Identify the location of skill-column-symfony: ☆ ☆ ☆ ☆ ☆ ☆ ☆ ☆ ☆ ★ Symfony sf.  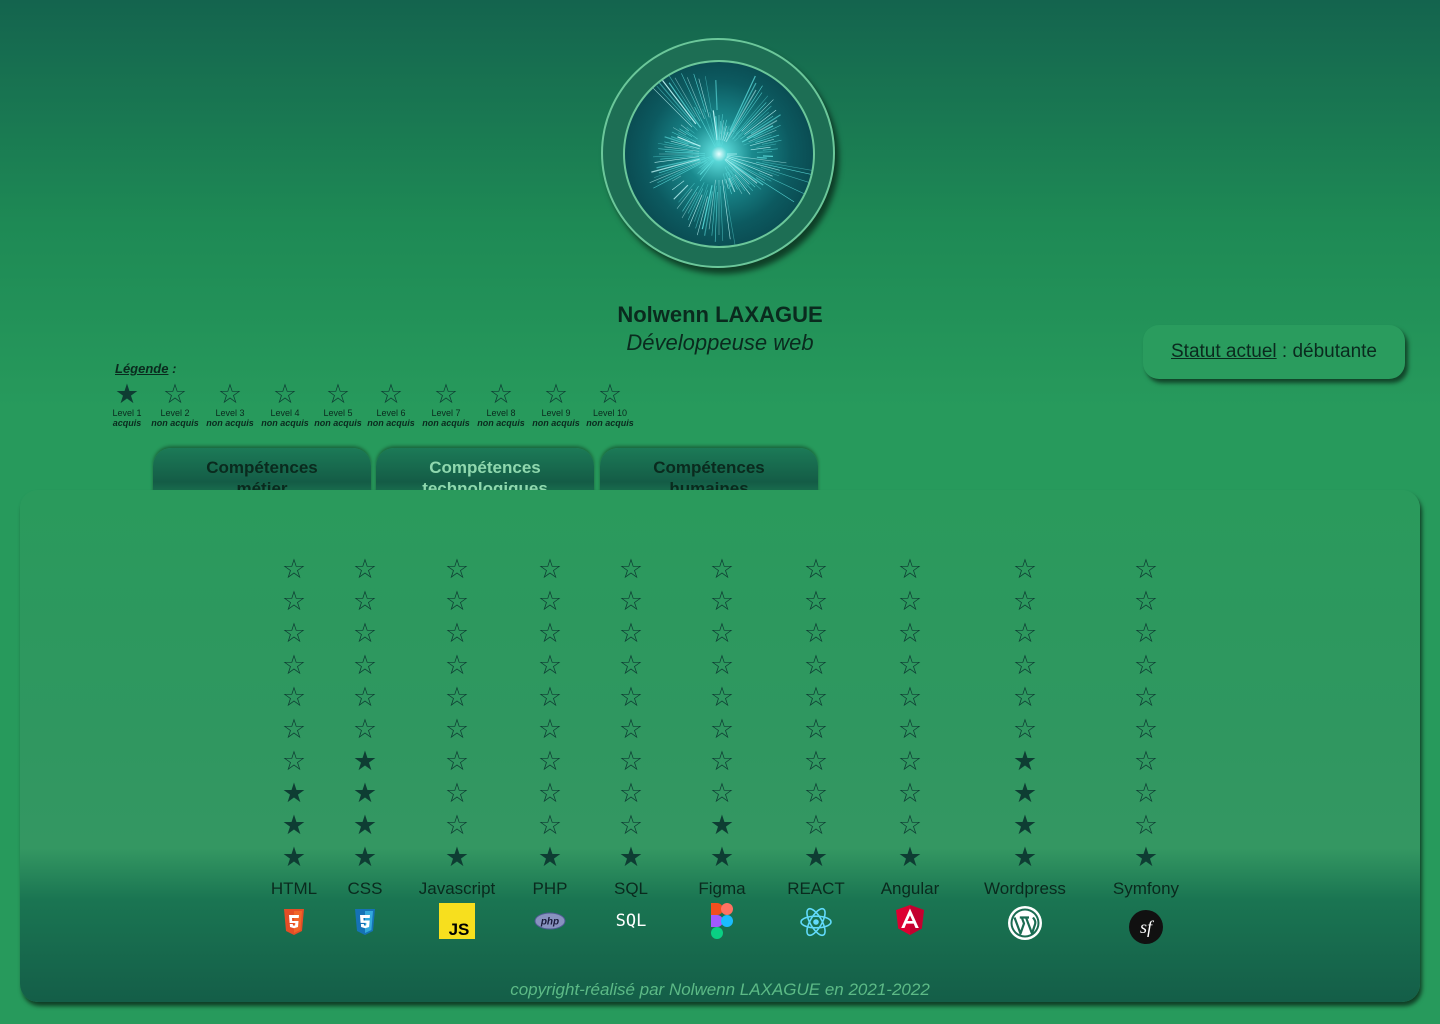
(1146, 749).